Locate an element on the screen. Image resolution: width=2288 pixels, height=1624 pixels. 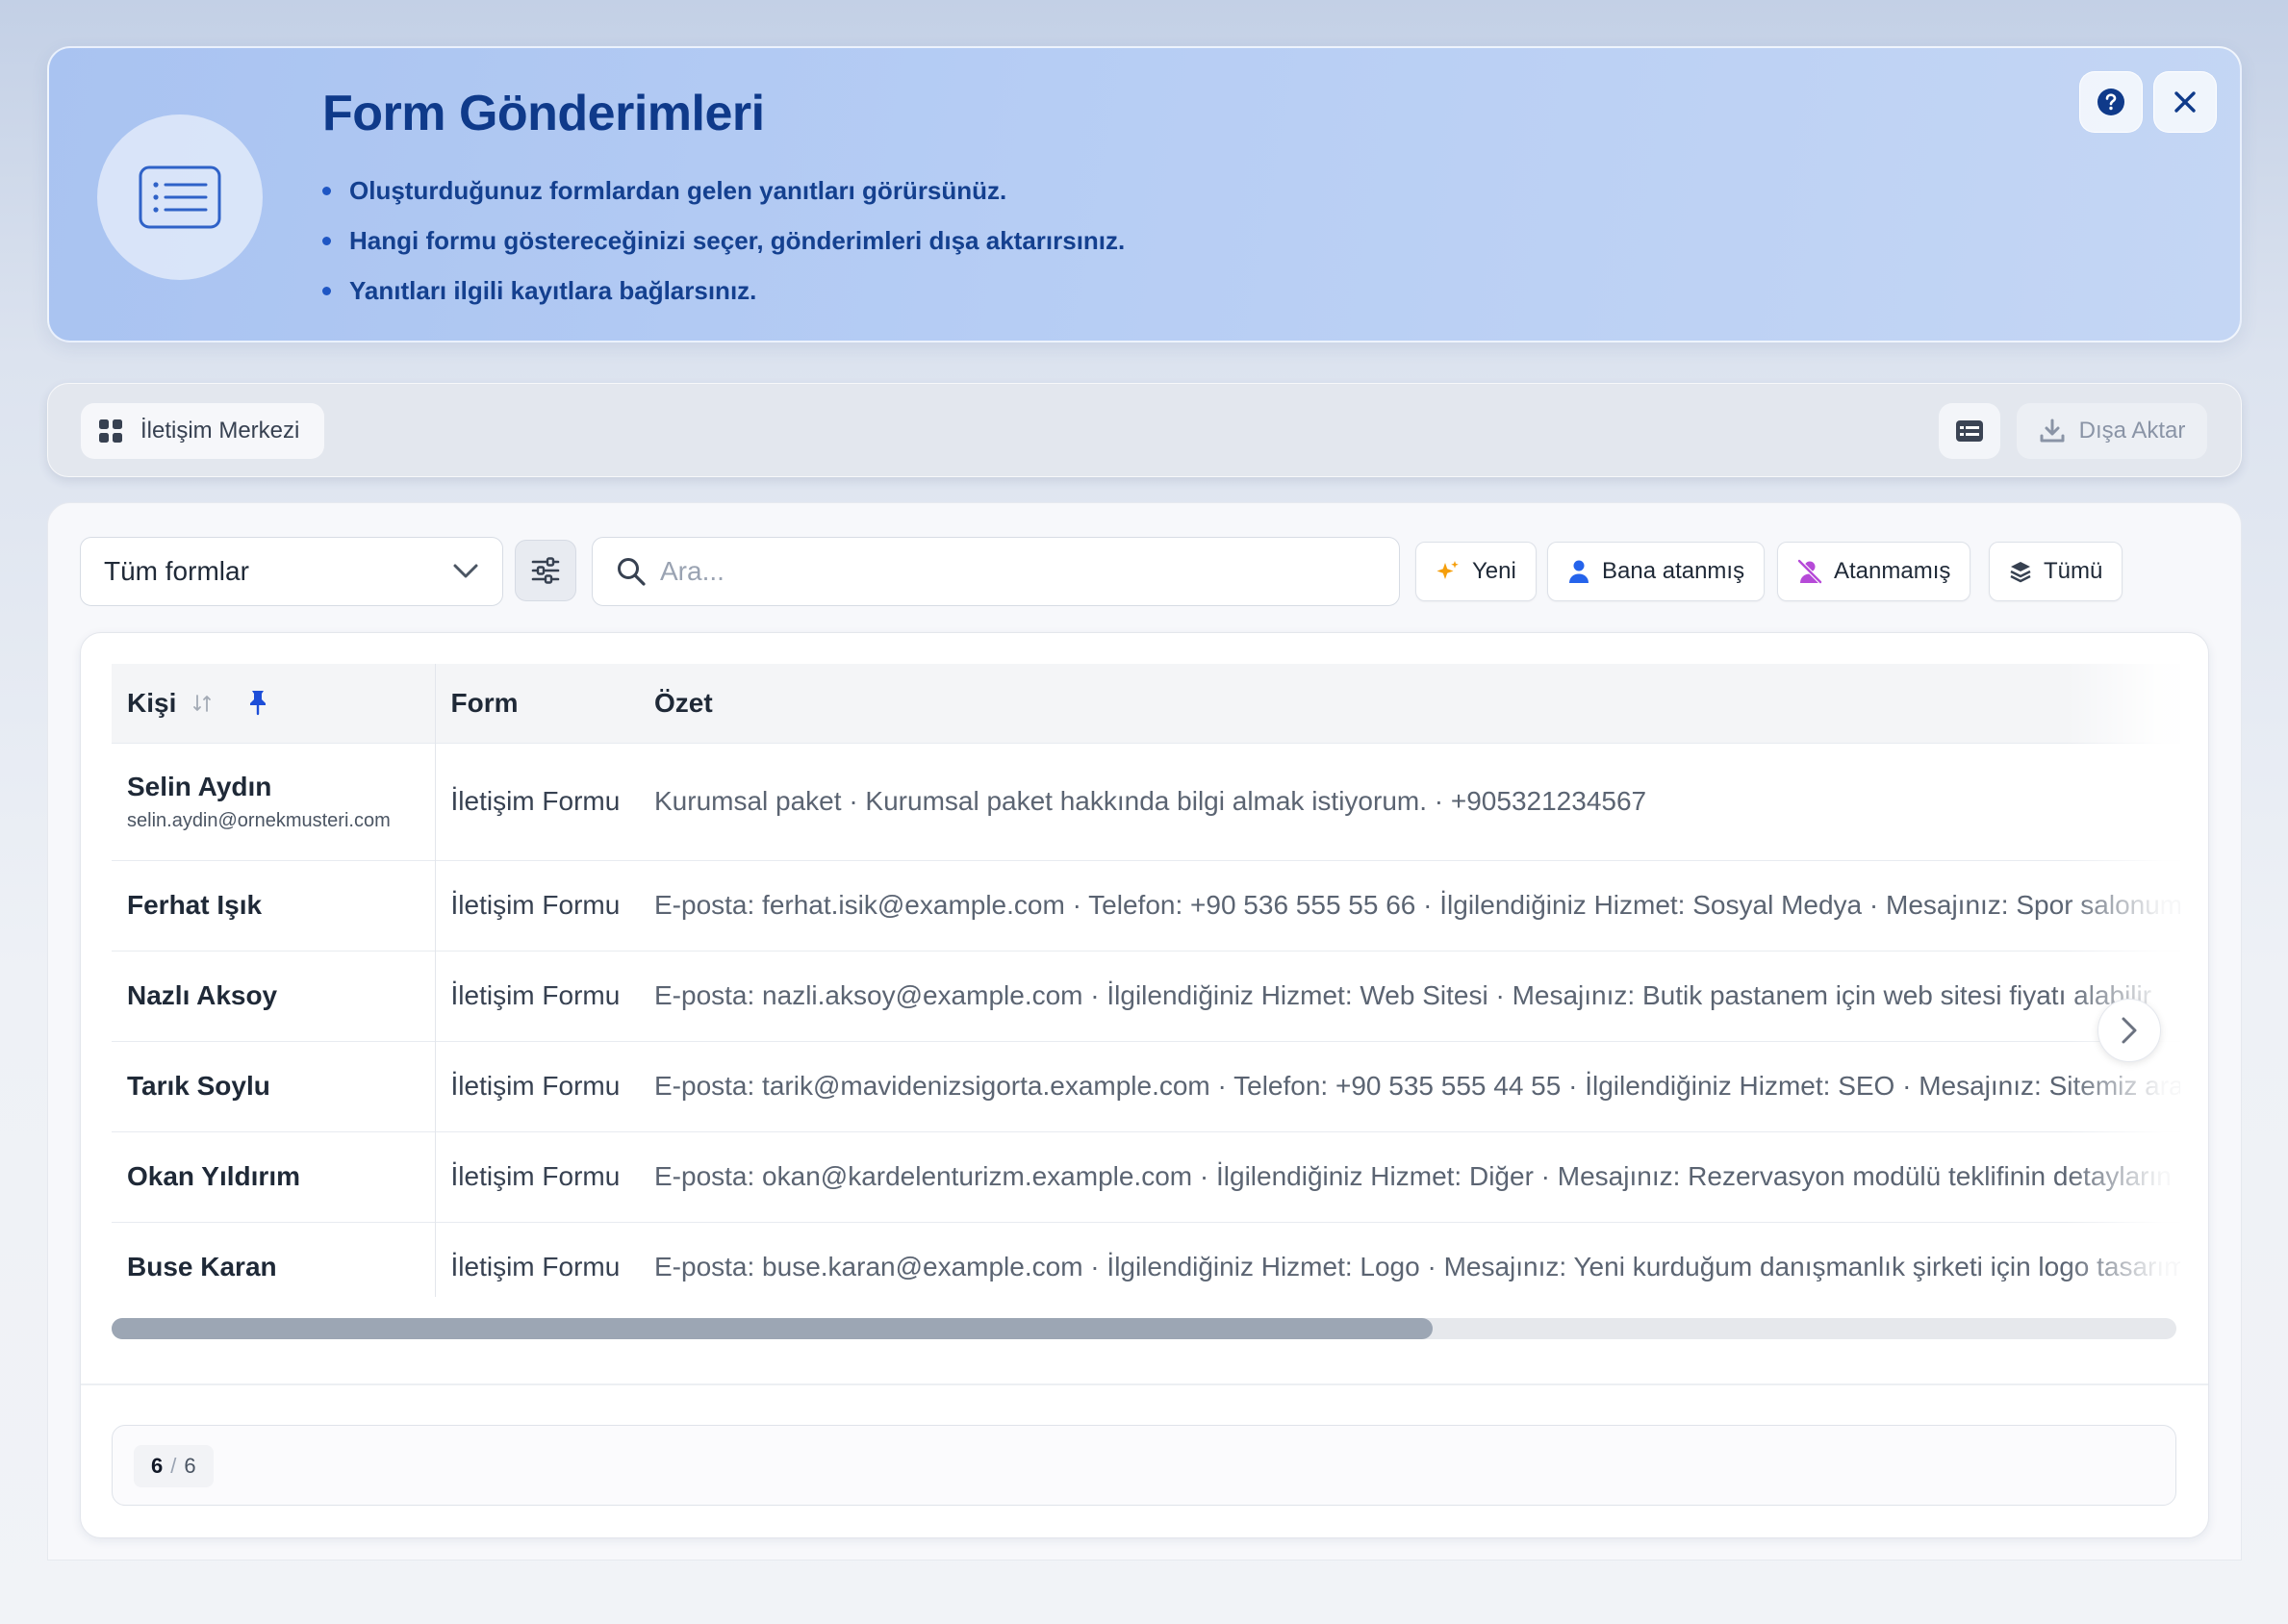
column-header-person: Kişi is located at coordinates (274, 703).